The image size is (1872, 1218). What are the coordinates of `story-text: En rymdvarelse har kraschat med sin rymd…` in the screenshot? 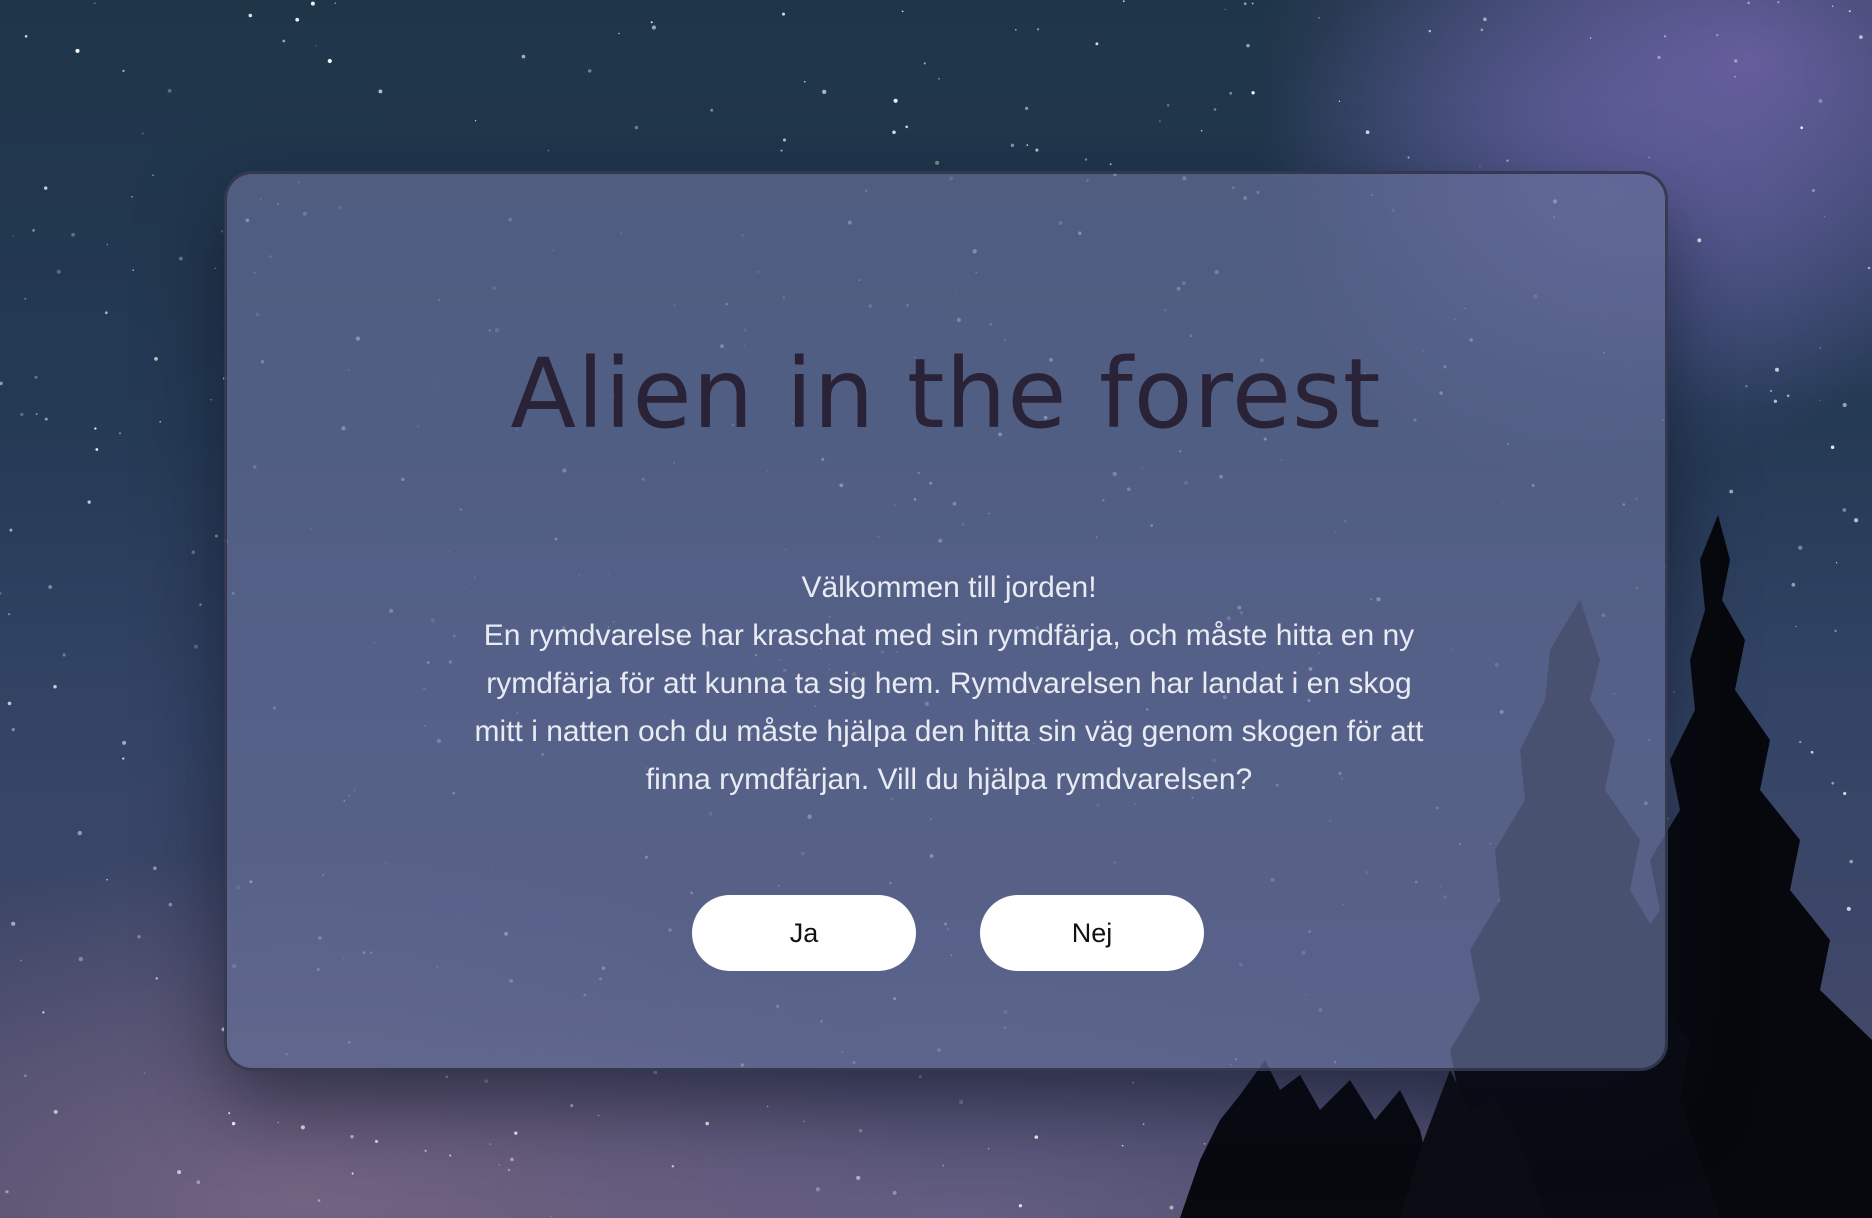 It's located at (949, 707).